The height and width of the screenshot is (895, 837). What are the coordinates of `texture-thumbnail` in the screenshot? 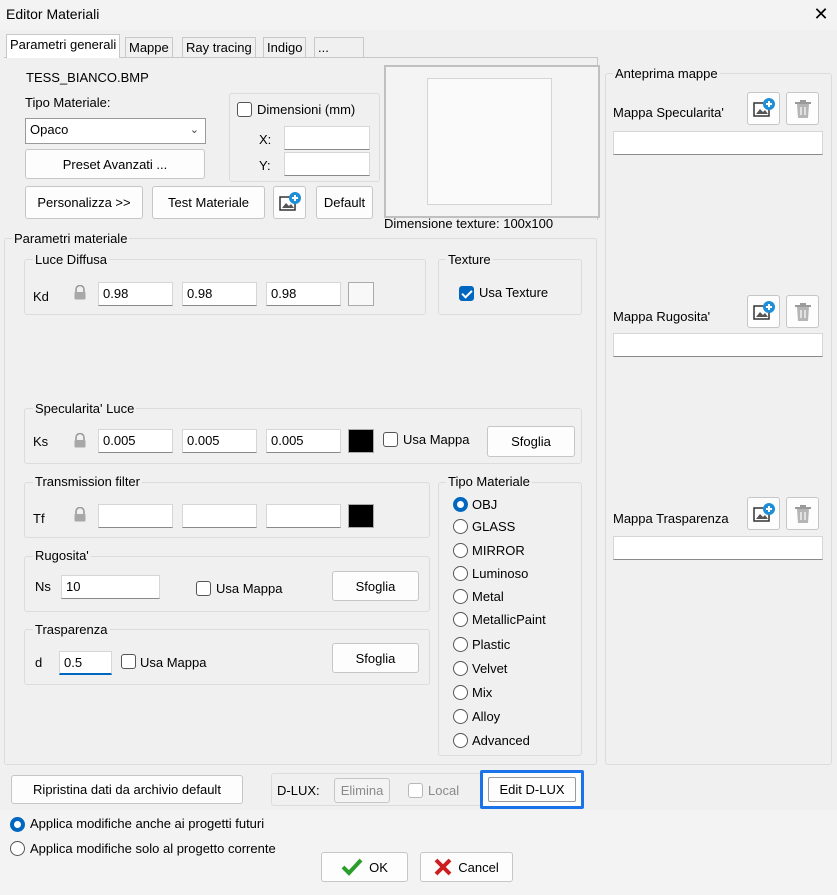 It's located at (489, 141).